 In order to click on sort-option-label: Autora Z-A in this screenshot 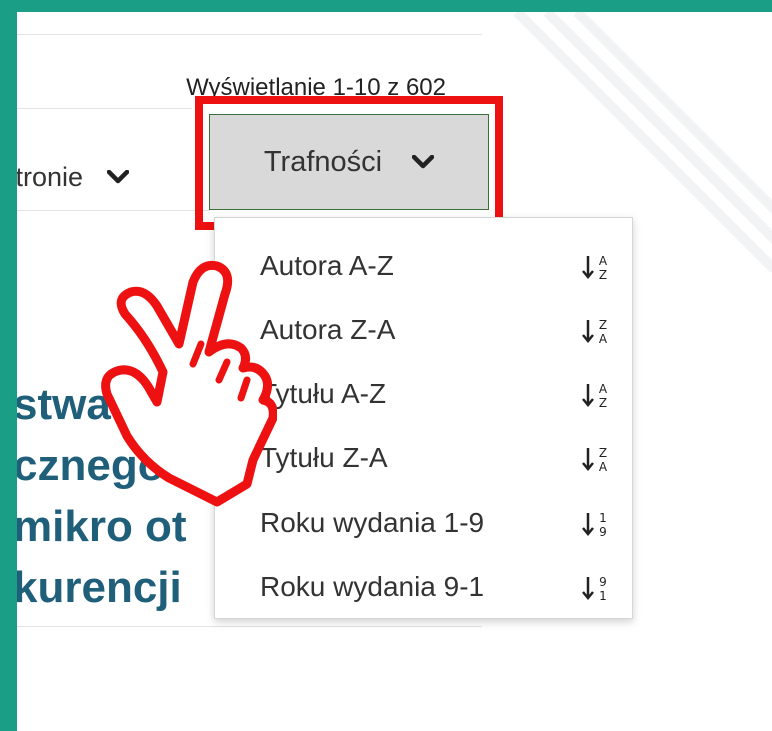, I will do `click(328, 329)`.